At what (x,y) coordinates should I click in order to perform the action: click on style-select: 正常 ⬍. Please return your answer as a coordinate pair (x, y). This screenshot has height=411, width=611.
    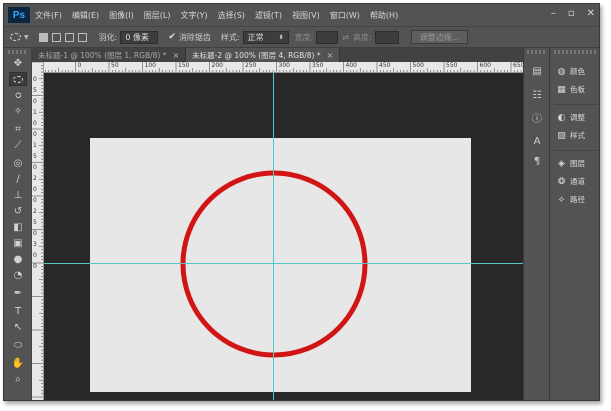
    Looking at the image, I should click on (265, 37).